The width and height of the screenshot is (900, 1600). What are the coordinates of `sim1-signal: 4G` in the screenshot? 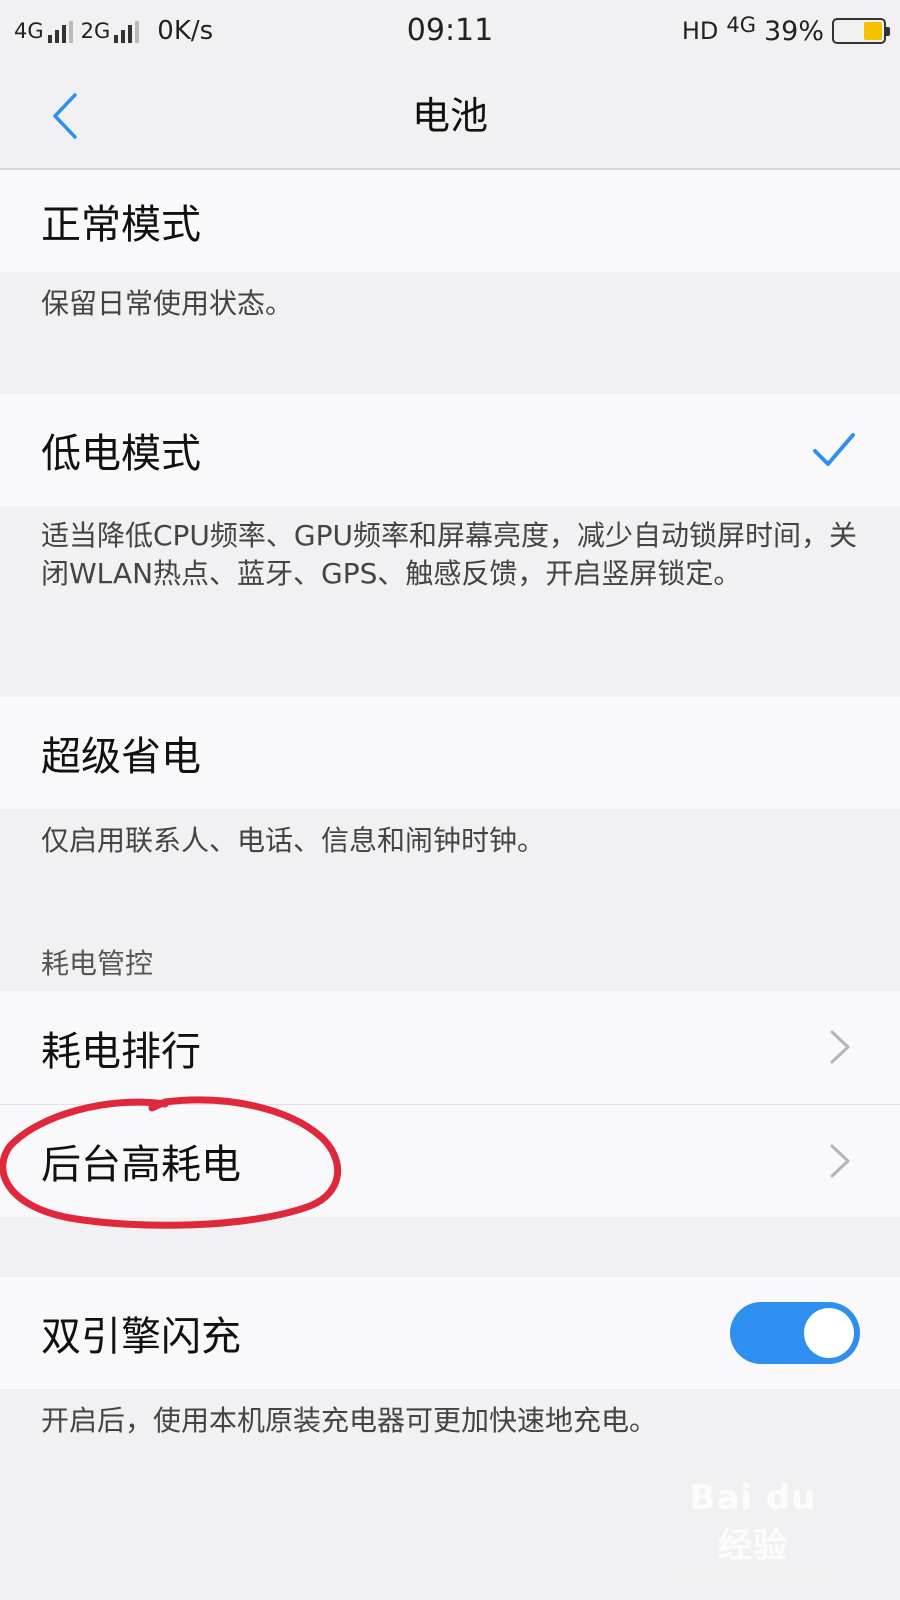 It's located at (43, 31).